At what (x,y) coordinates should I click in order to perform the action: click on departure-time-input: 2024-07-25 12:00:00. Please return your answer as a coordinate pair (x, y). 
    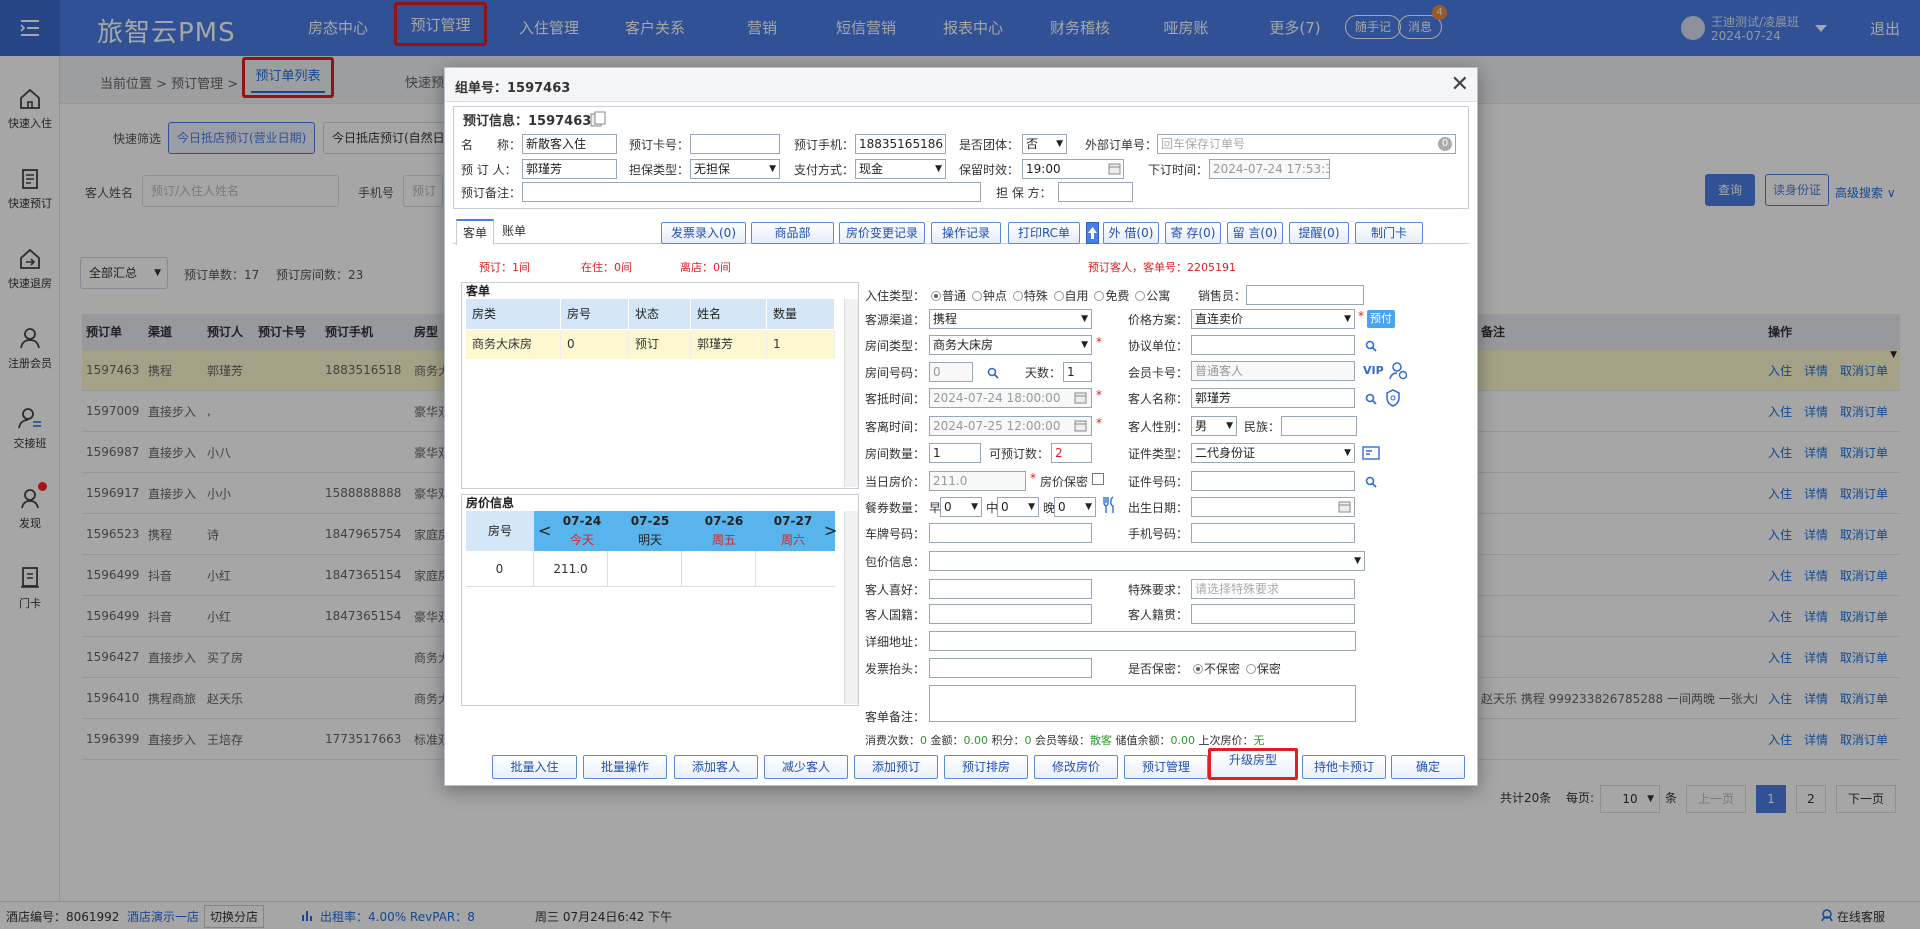
    Looking at the image, I should click on (1010, 426).